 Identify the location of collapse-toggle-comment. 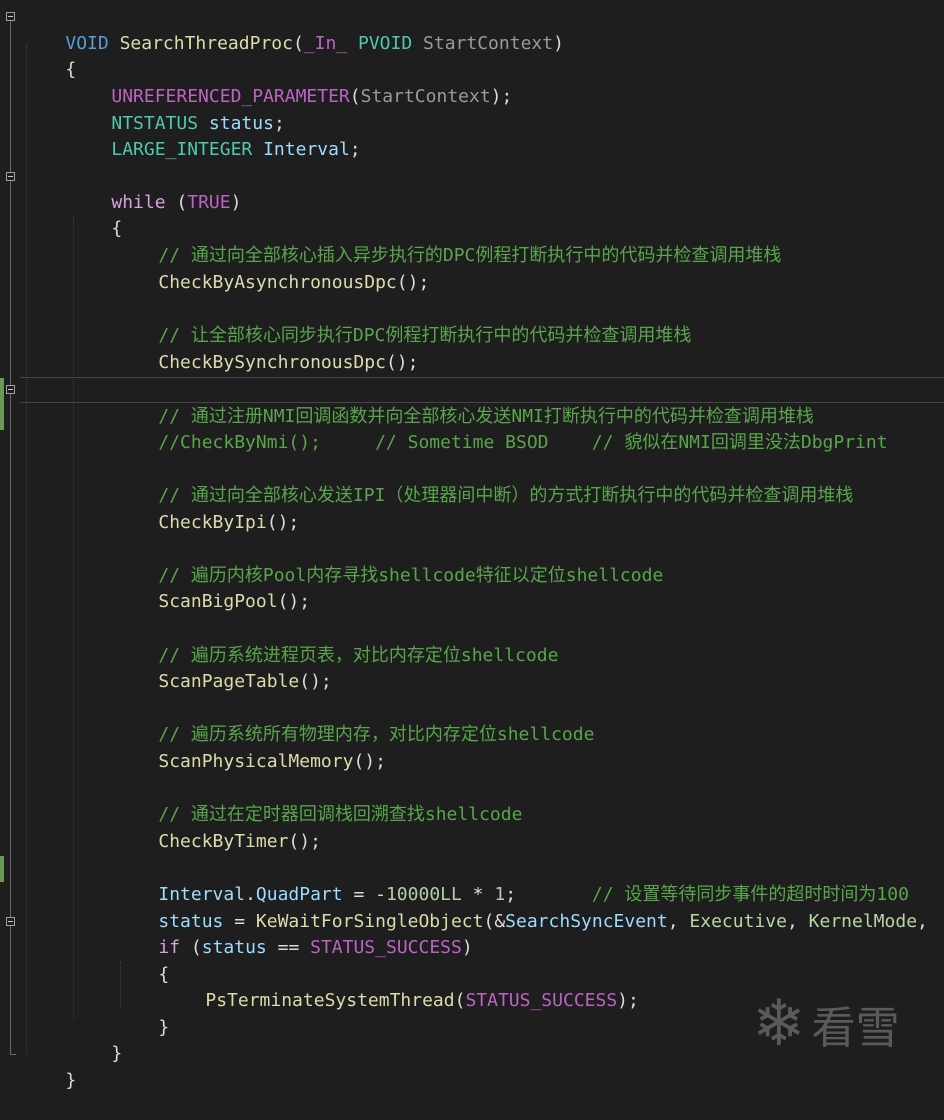
(10, 389).